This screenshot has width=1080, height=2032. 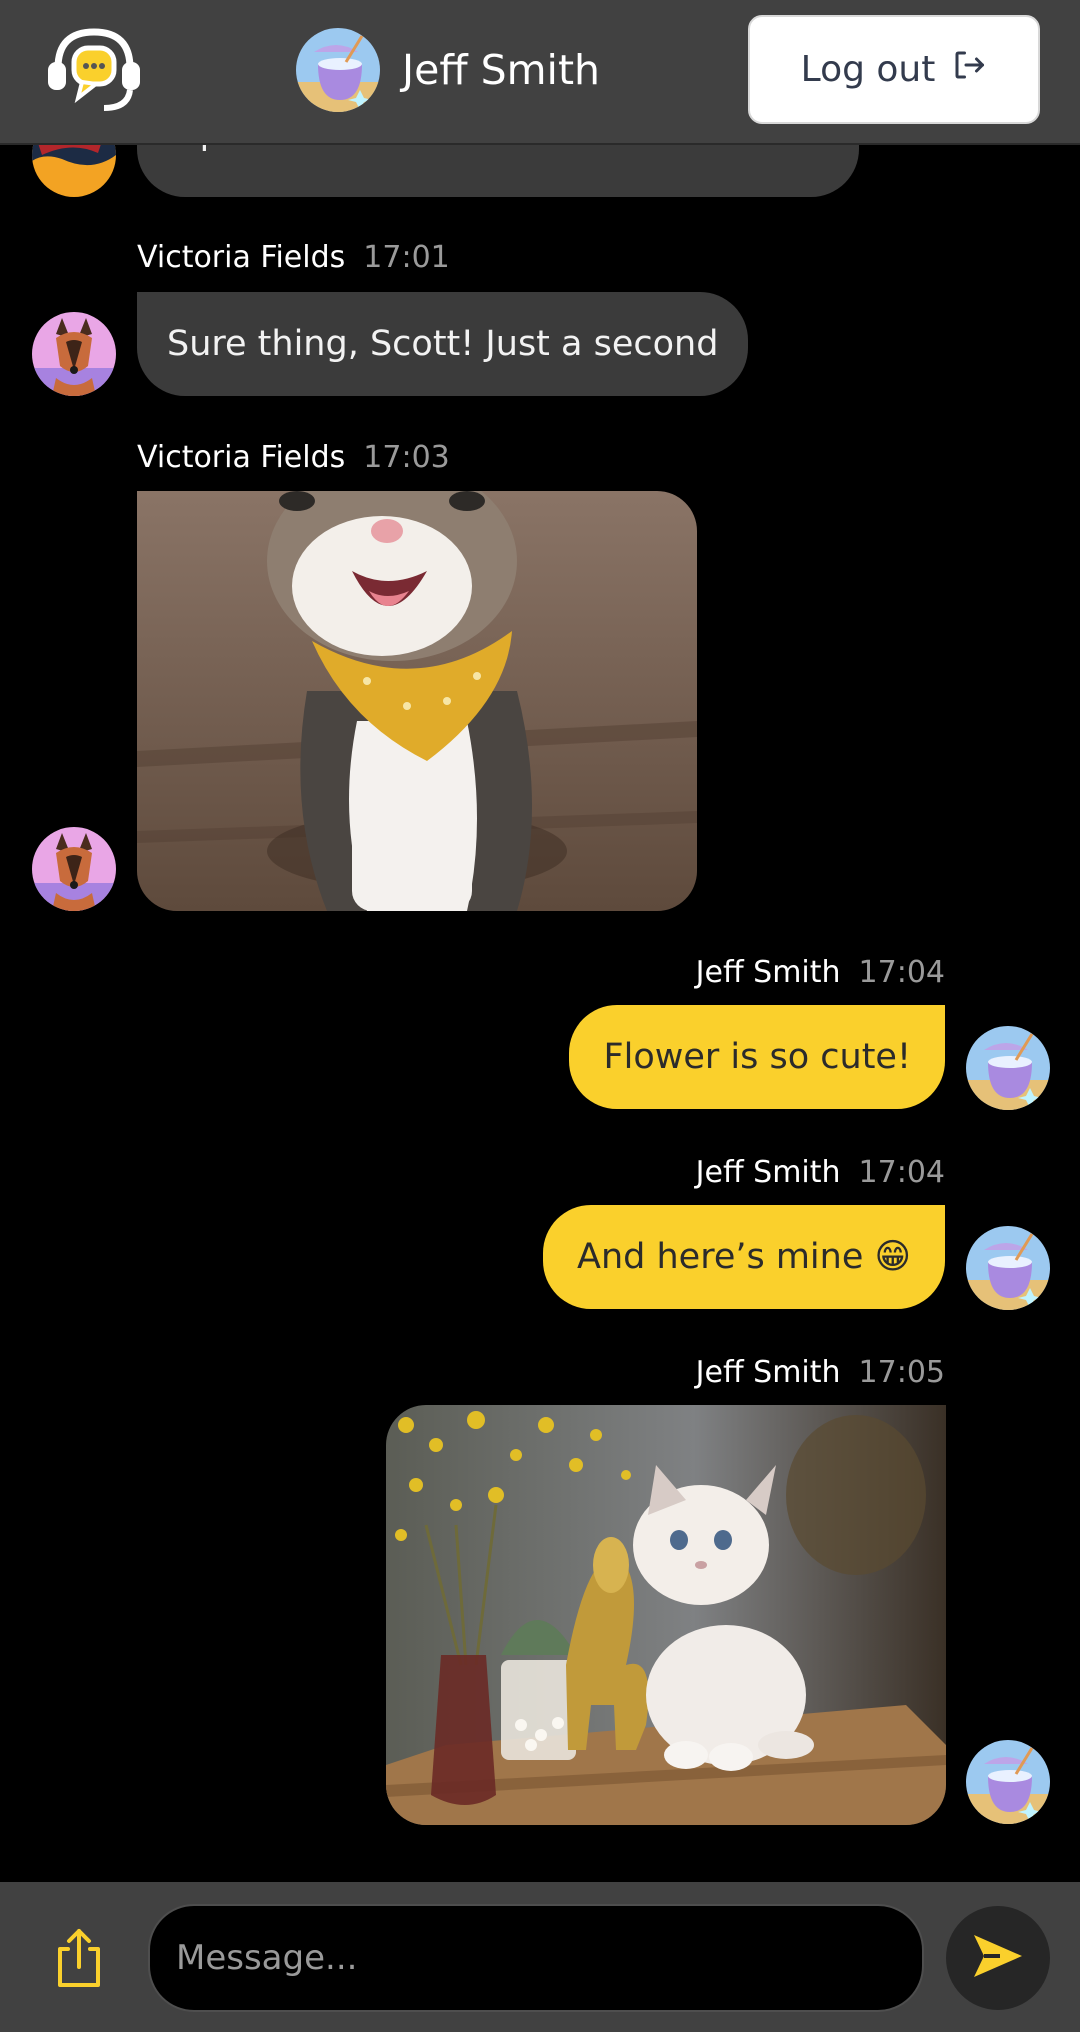 I want to click on app-header: Jeff Smith Log out, so click(x=540, y=72).